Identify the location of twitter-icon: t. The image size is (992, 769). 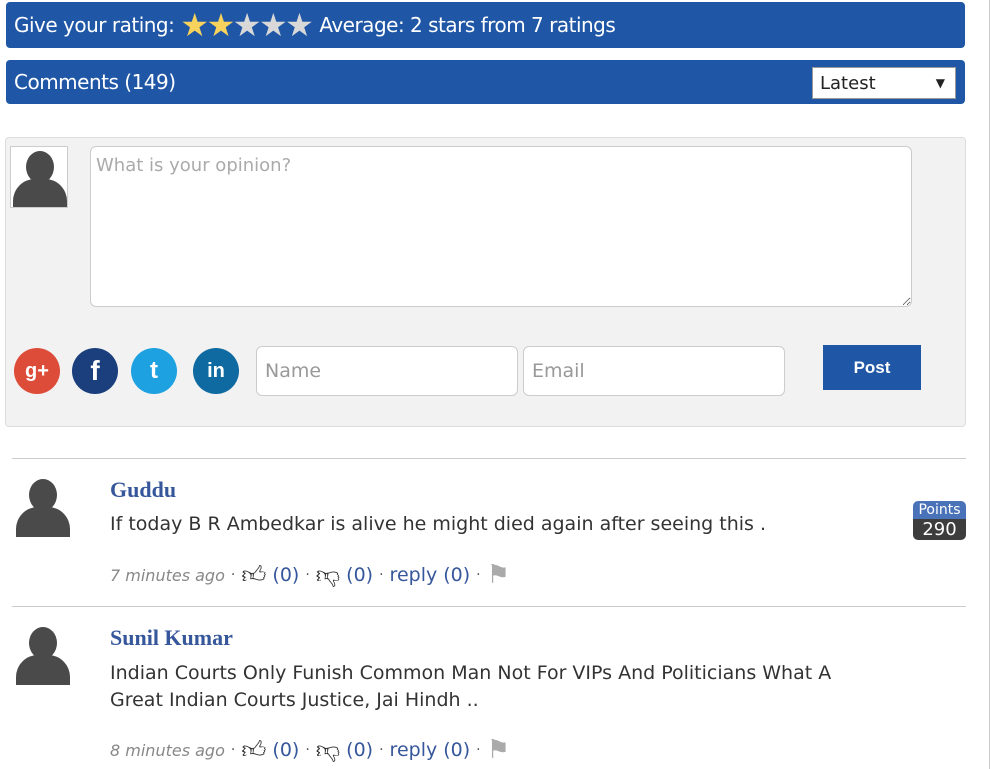
(154, 371).